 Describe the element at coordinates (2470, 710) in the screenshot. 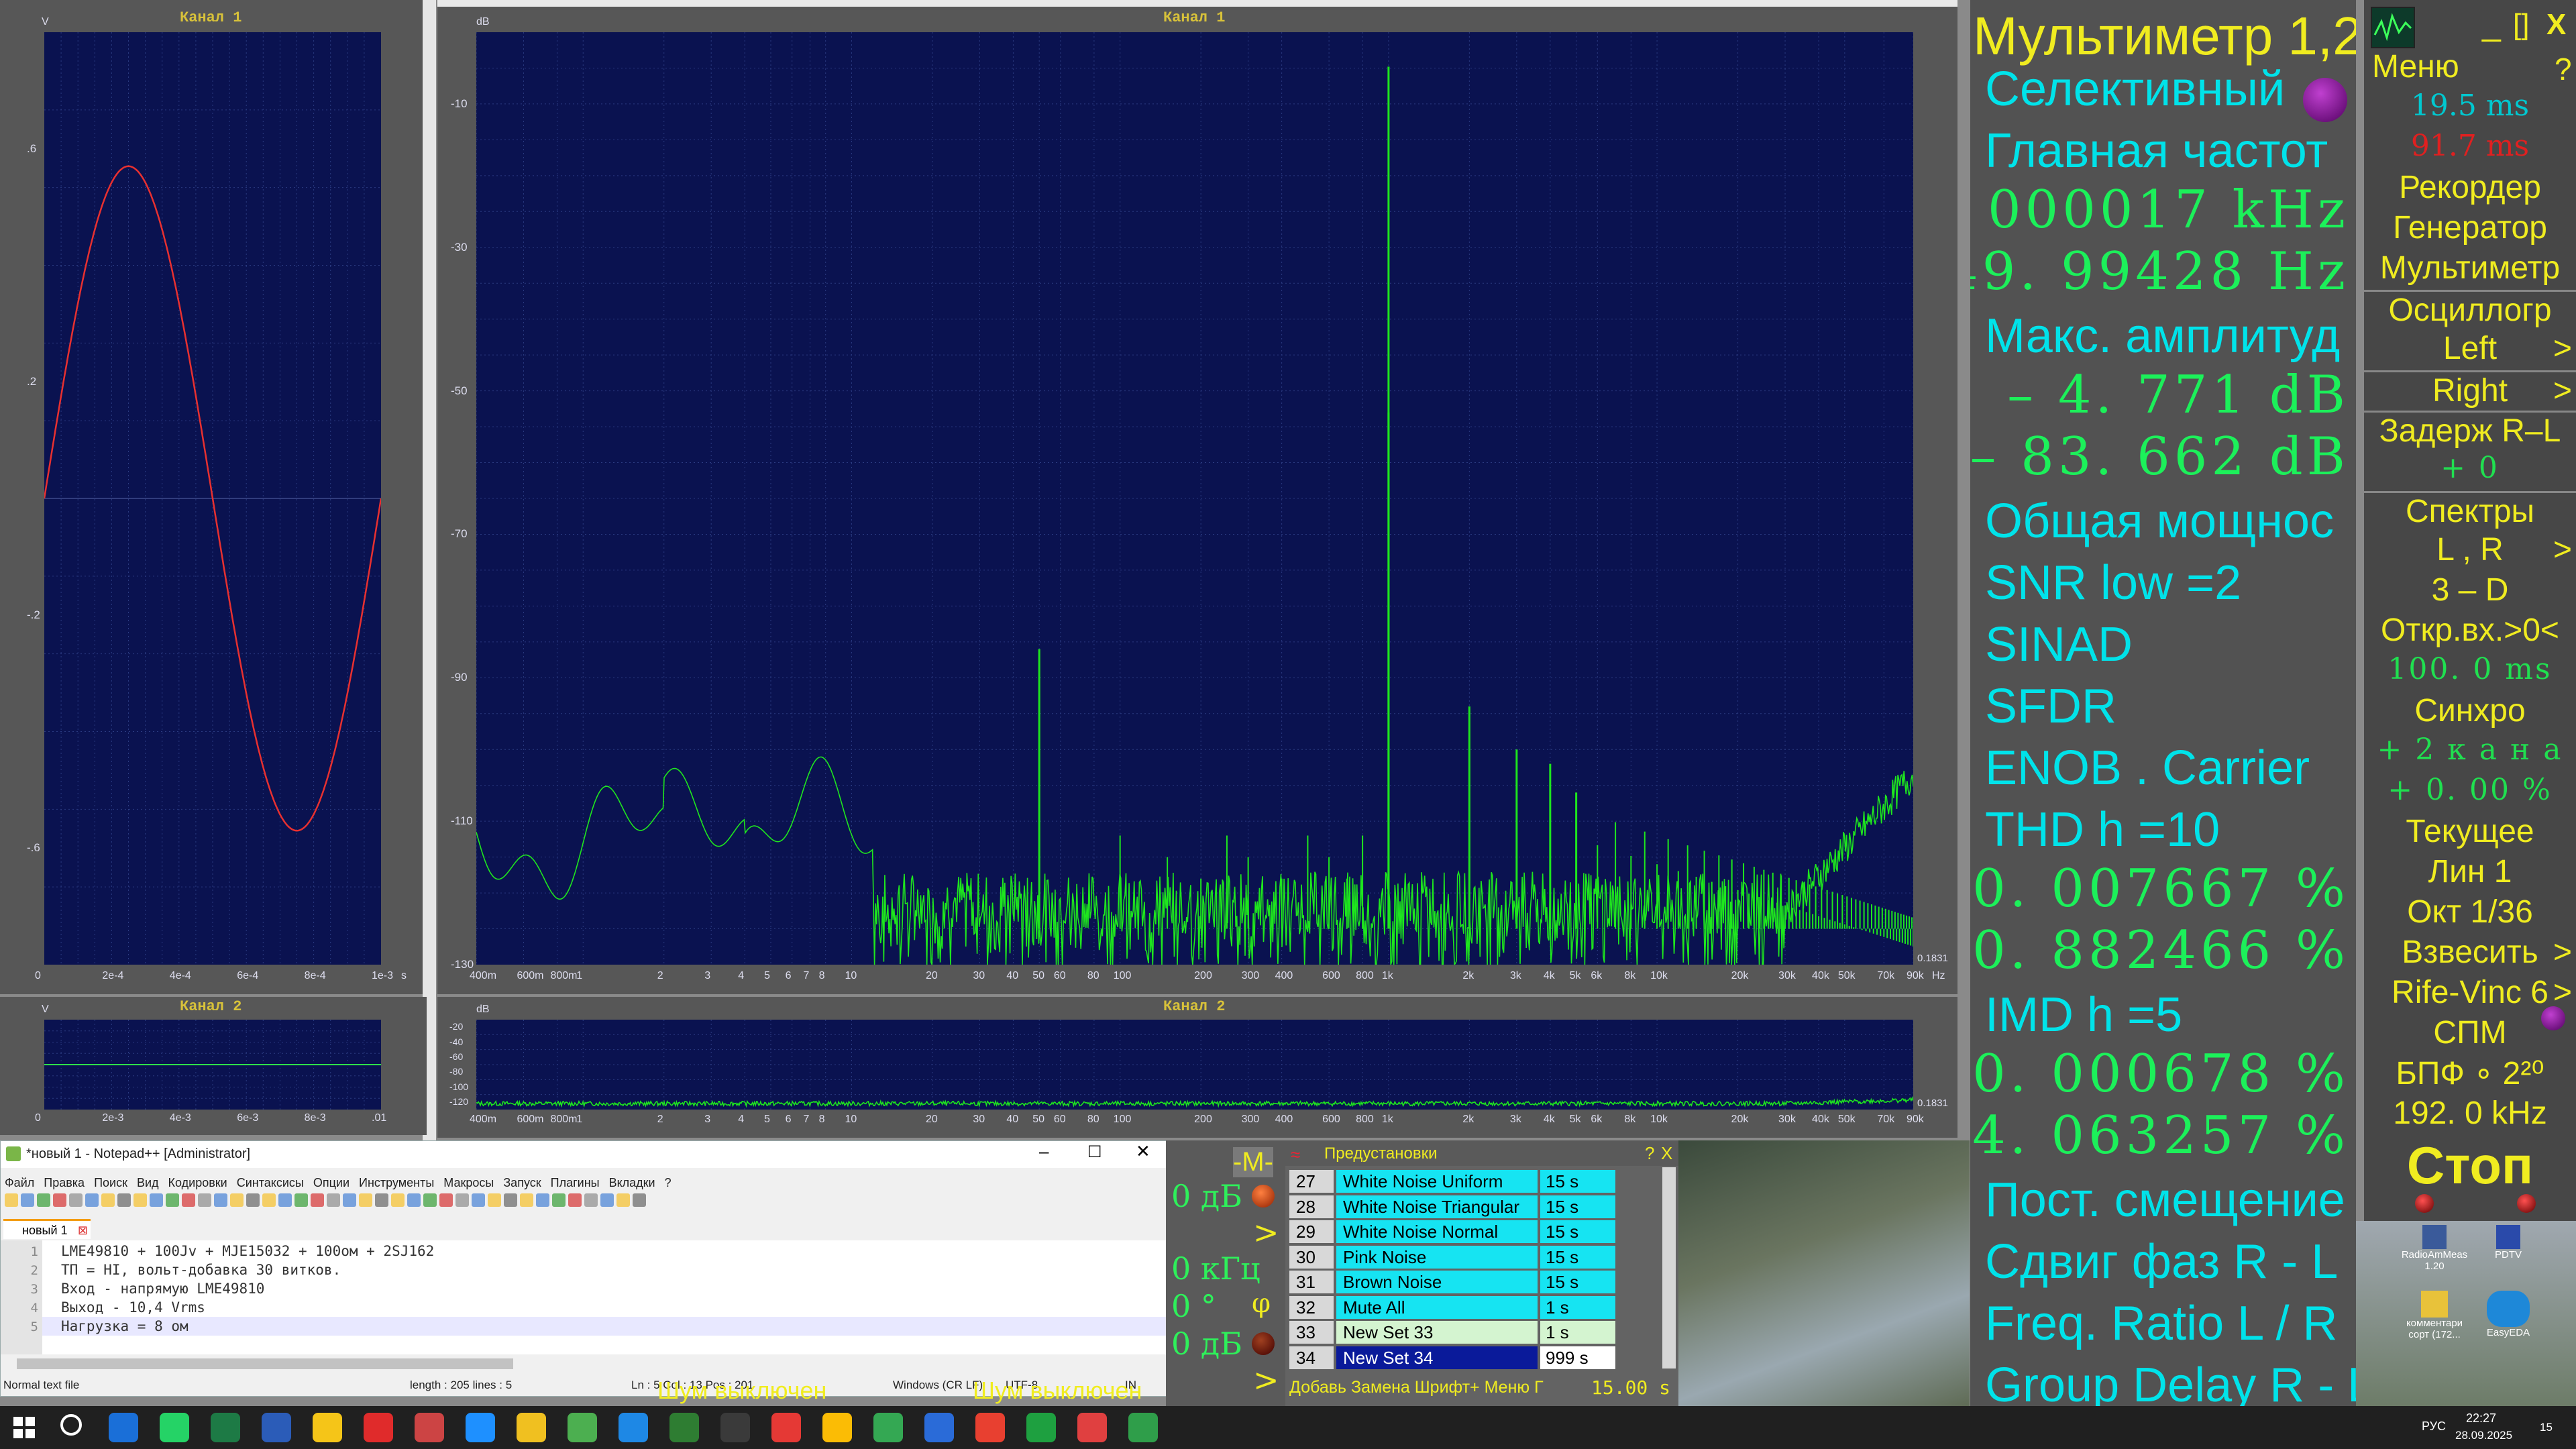

I see `menu-item: Синхро` at that location.